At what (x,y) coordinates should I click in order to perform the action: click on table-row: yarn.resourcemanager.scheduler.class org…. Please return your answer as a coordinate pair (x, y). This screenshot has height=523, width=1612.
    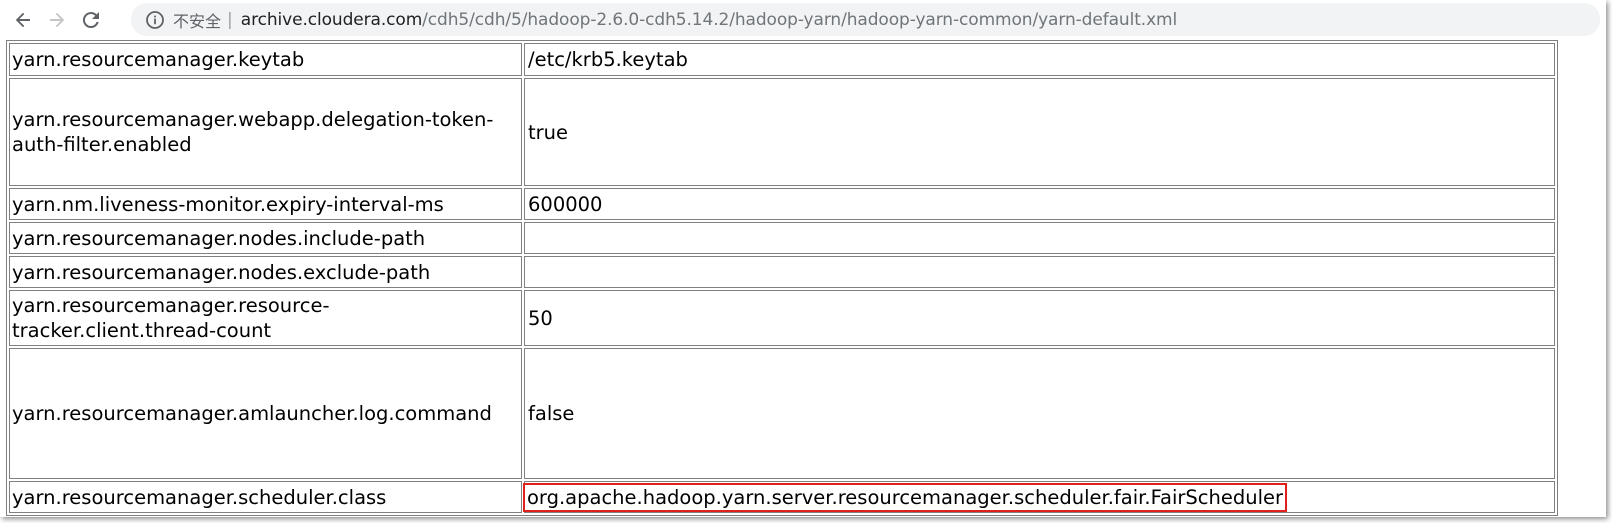
    Looking at the image, I should click on (782, 497).